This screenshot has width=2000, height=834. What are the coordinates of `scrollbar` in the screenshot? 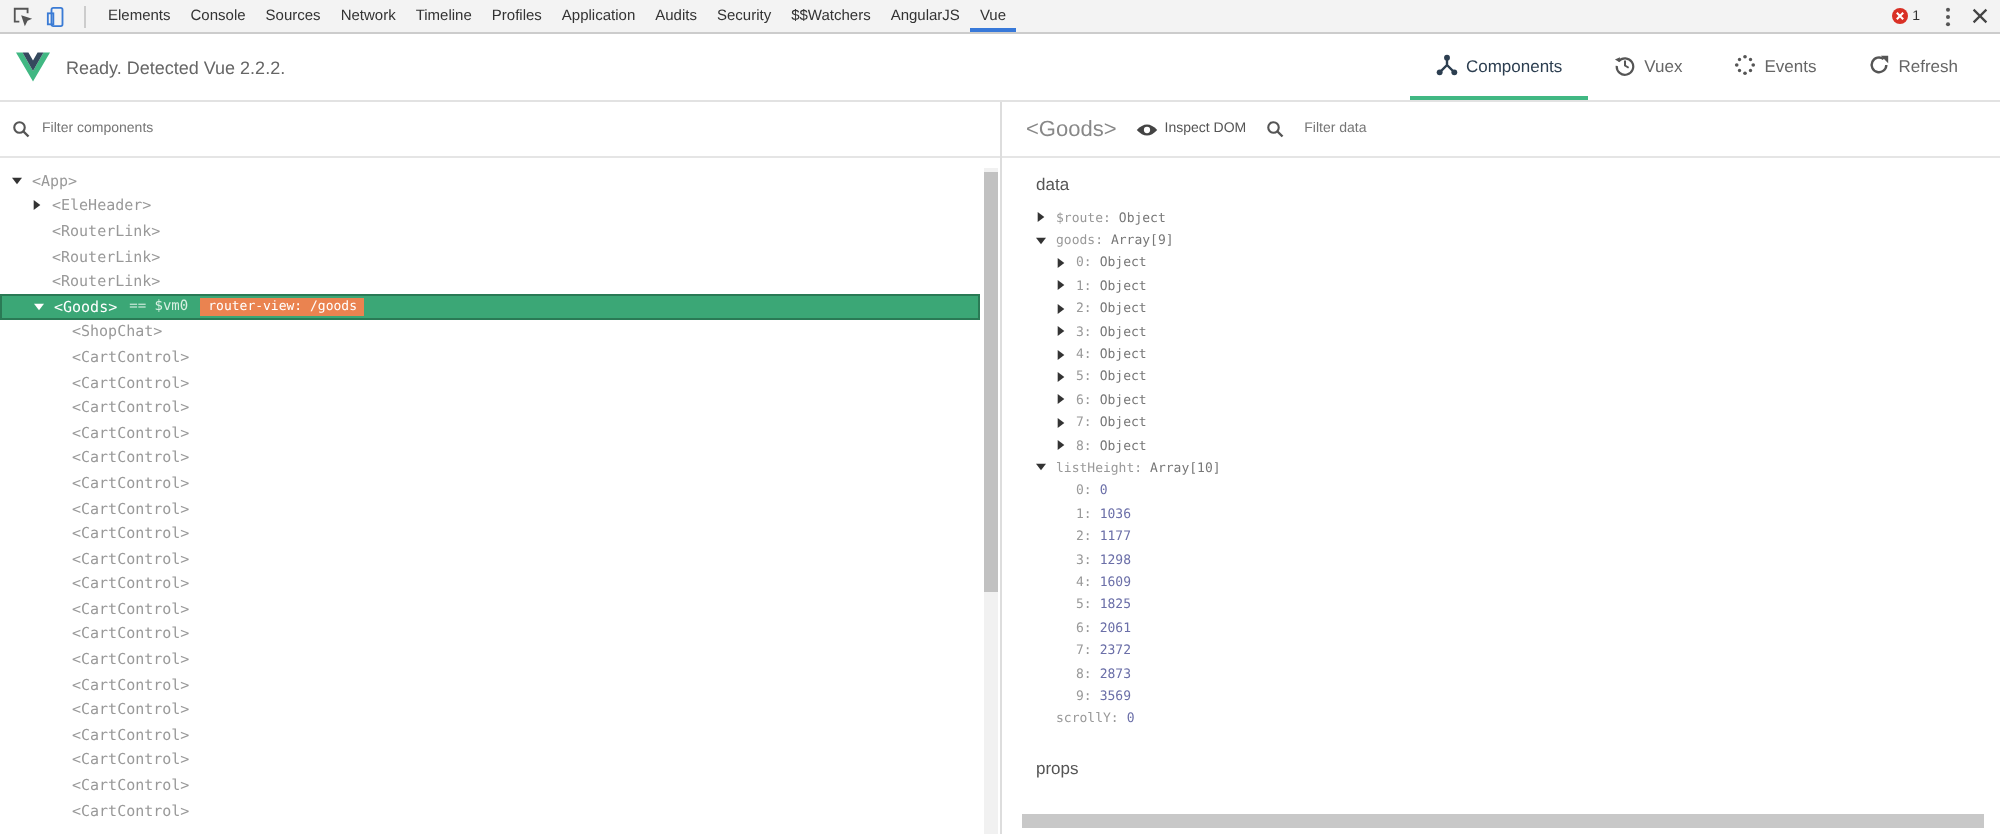 It's located at (991, 501).